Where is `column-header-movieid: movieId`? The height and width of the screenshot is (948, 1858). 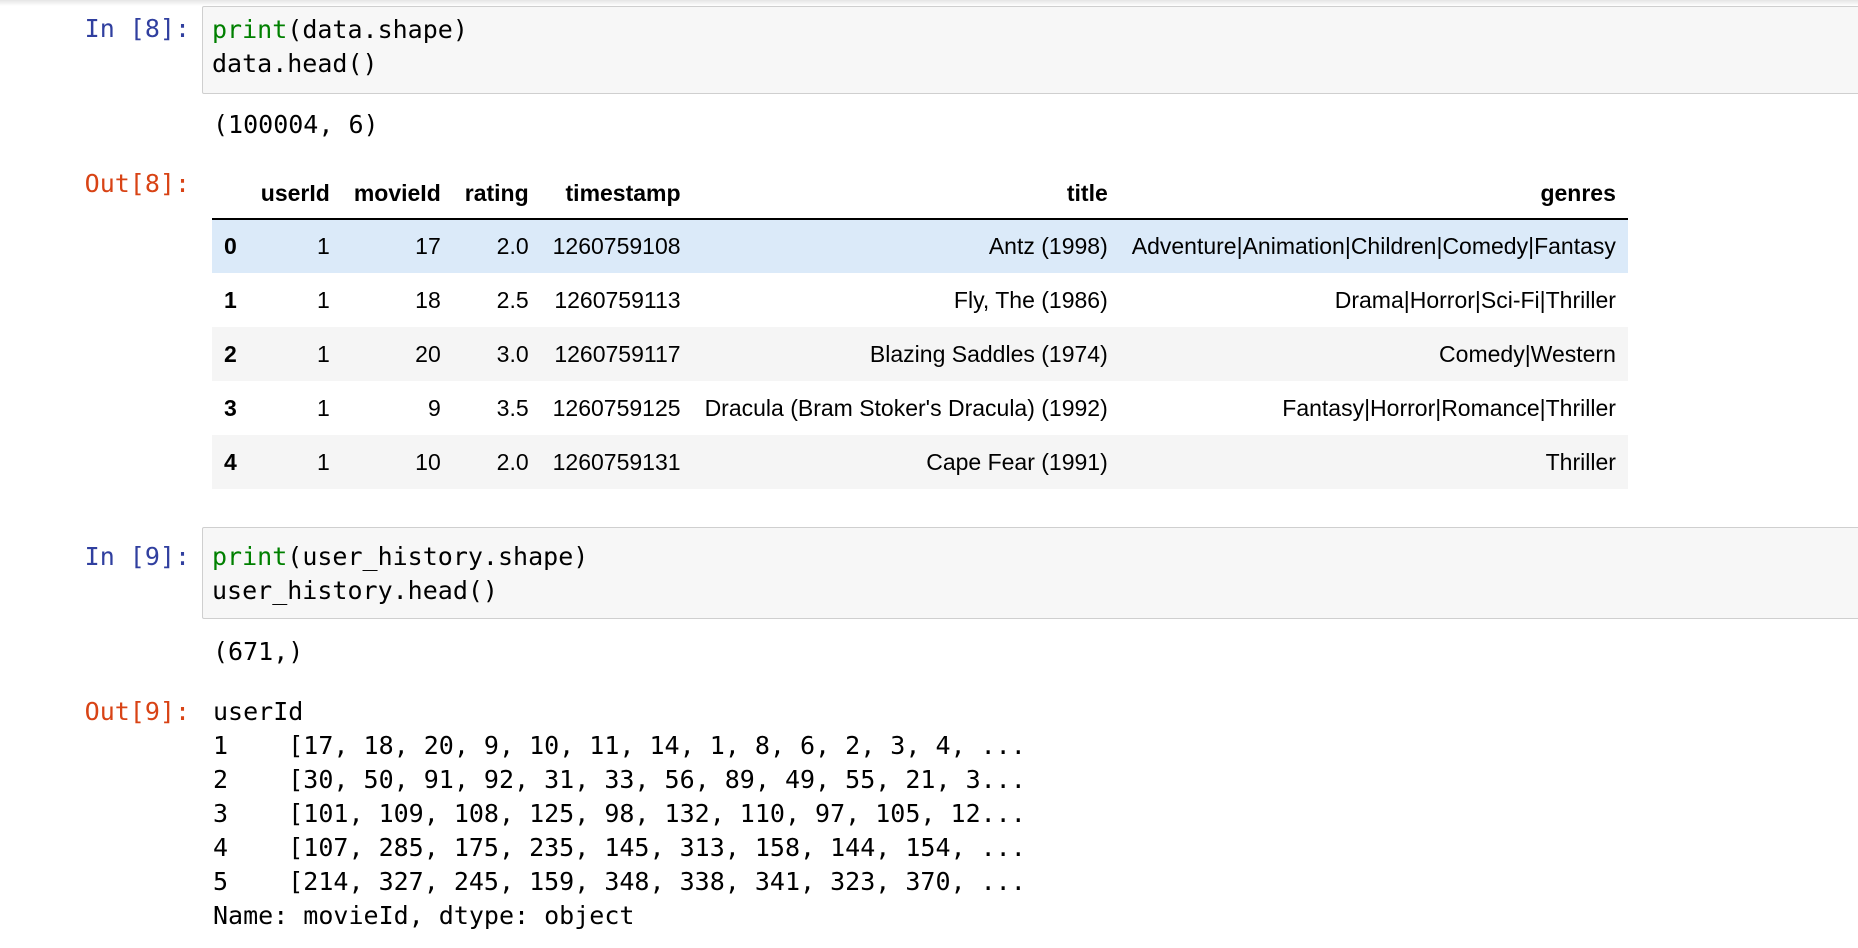 column-header-movieid: movieId is located at coordinates (397, 194).